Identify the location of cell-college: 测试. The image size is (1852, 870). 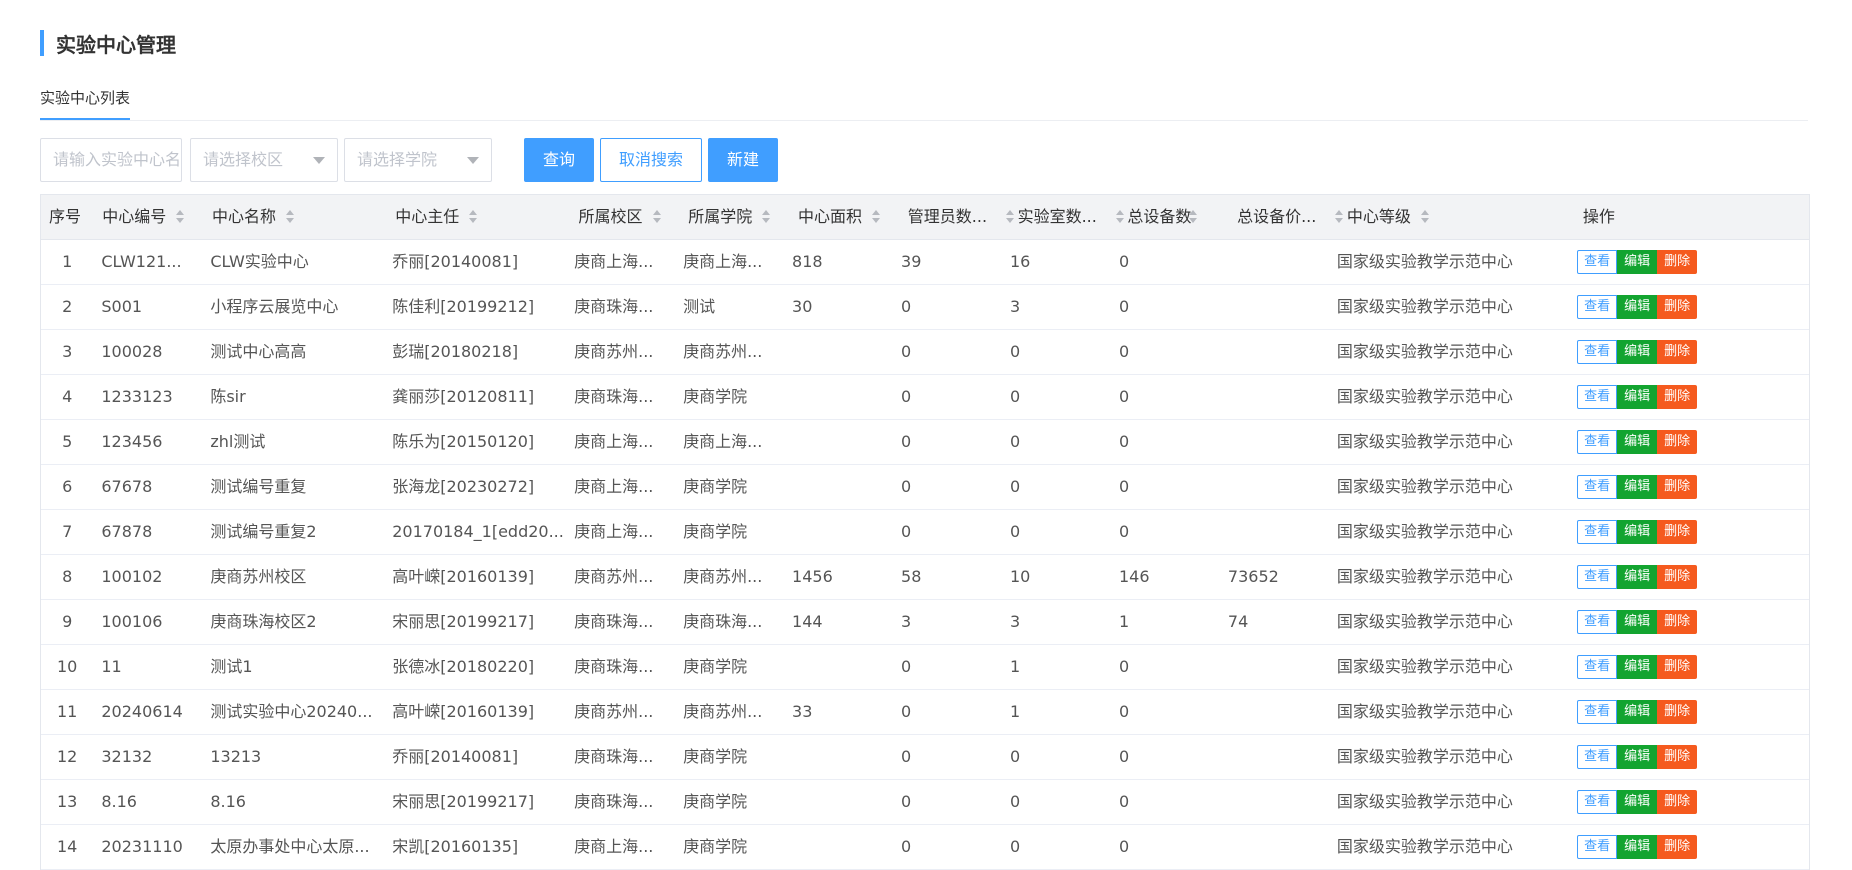
(699, 306).